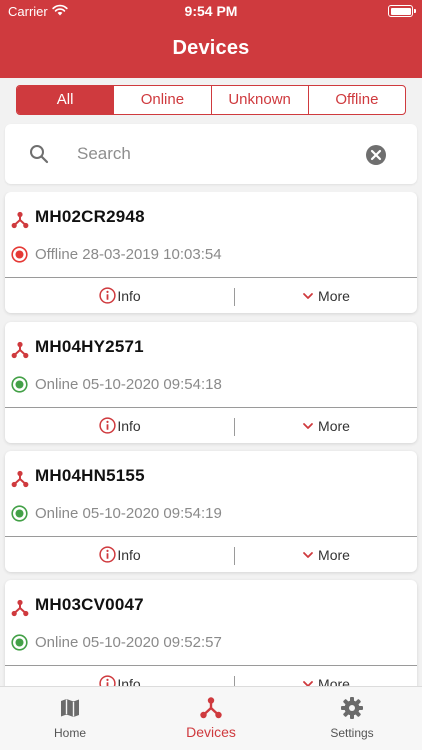 Image resolution: width=422 pixels, height=750 pixels. What do you see at coordinates (90, 475) in the screenshot?
I see `device-name: MH04HN5155` at bounding box center [90, 475].